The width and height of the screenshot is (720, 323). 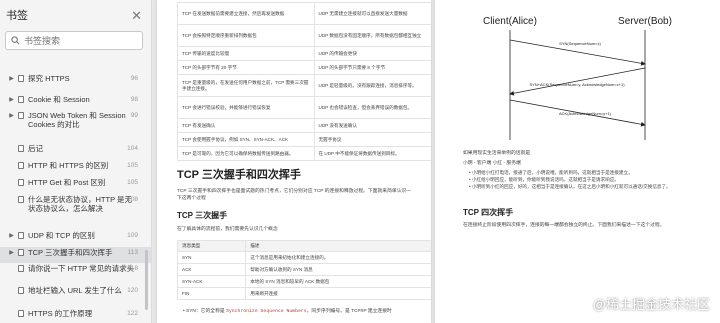 I want to click on sidebar-item: HTTPS 的工作原理 122, so click(x=75, y=315).